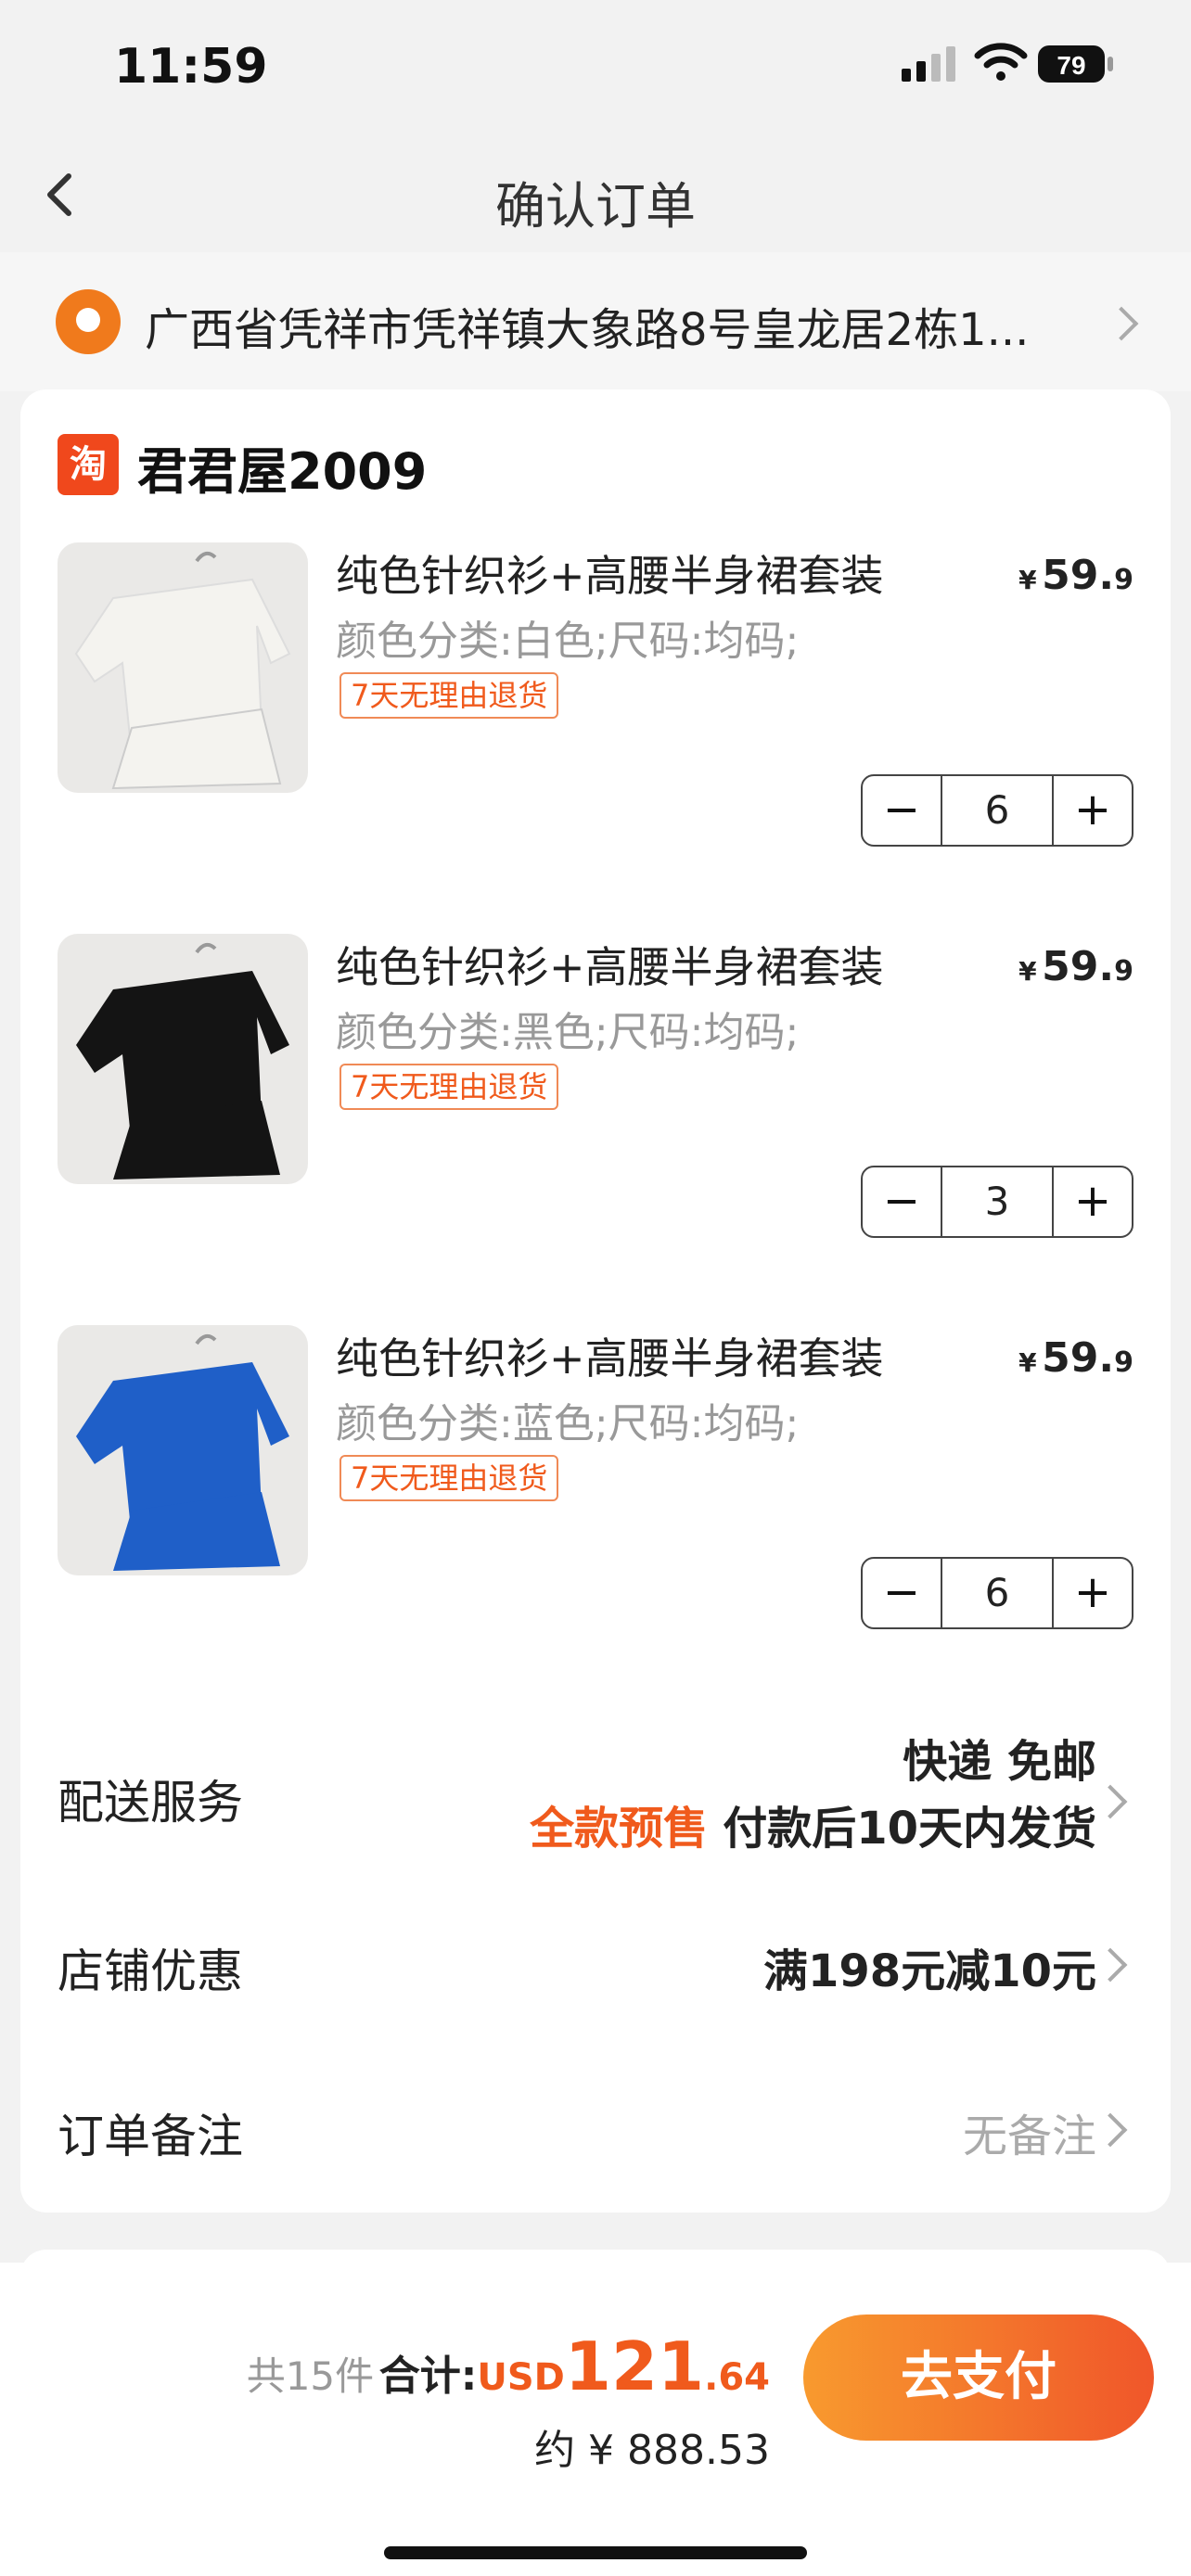 This screenshot has height=2576, width=1191. I want to click on nav-bar: 确认订单, so click(595, 194).